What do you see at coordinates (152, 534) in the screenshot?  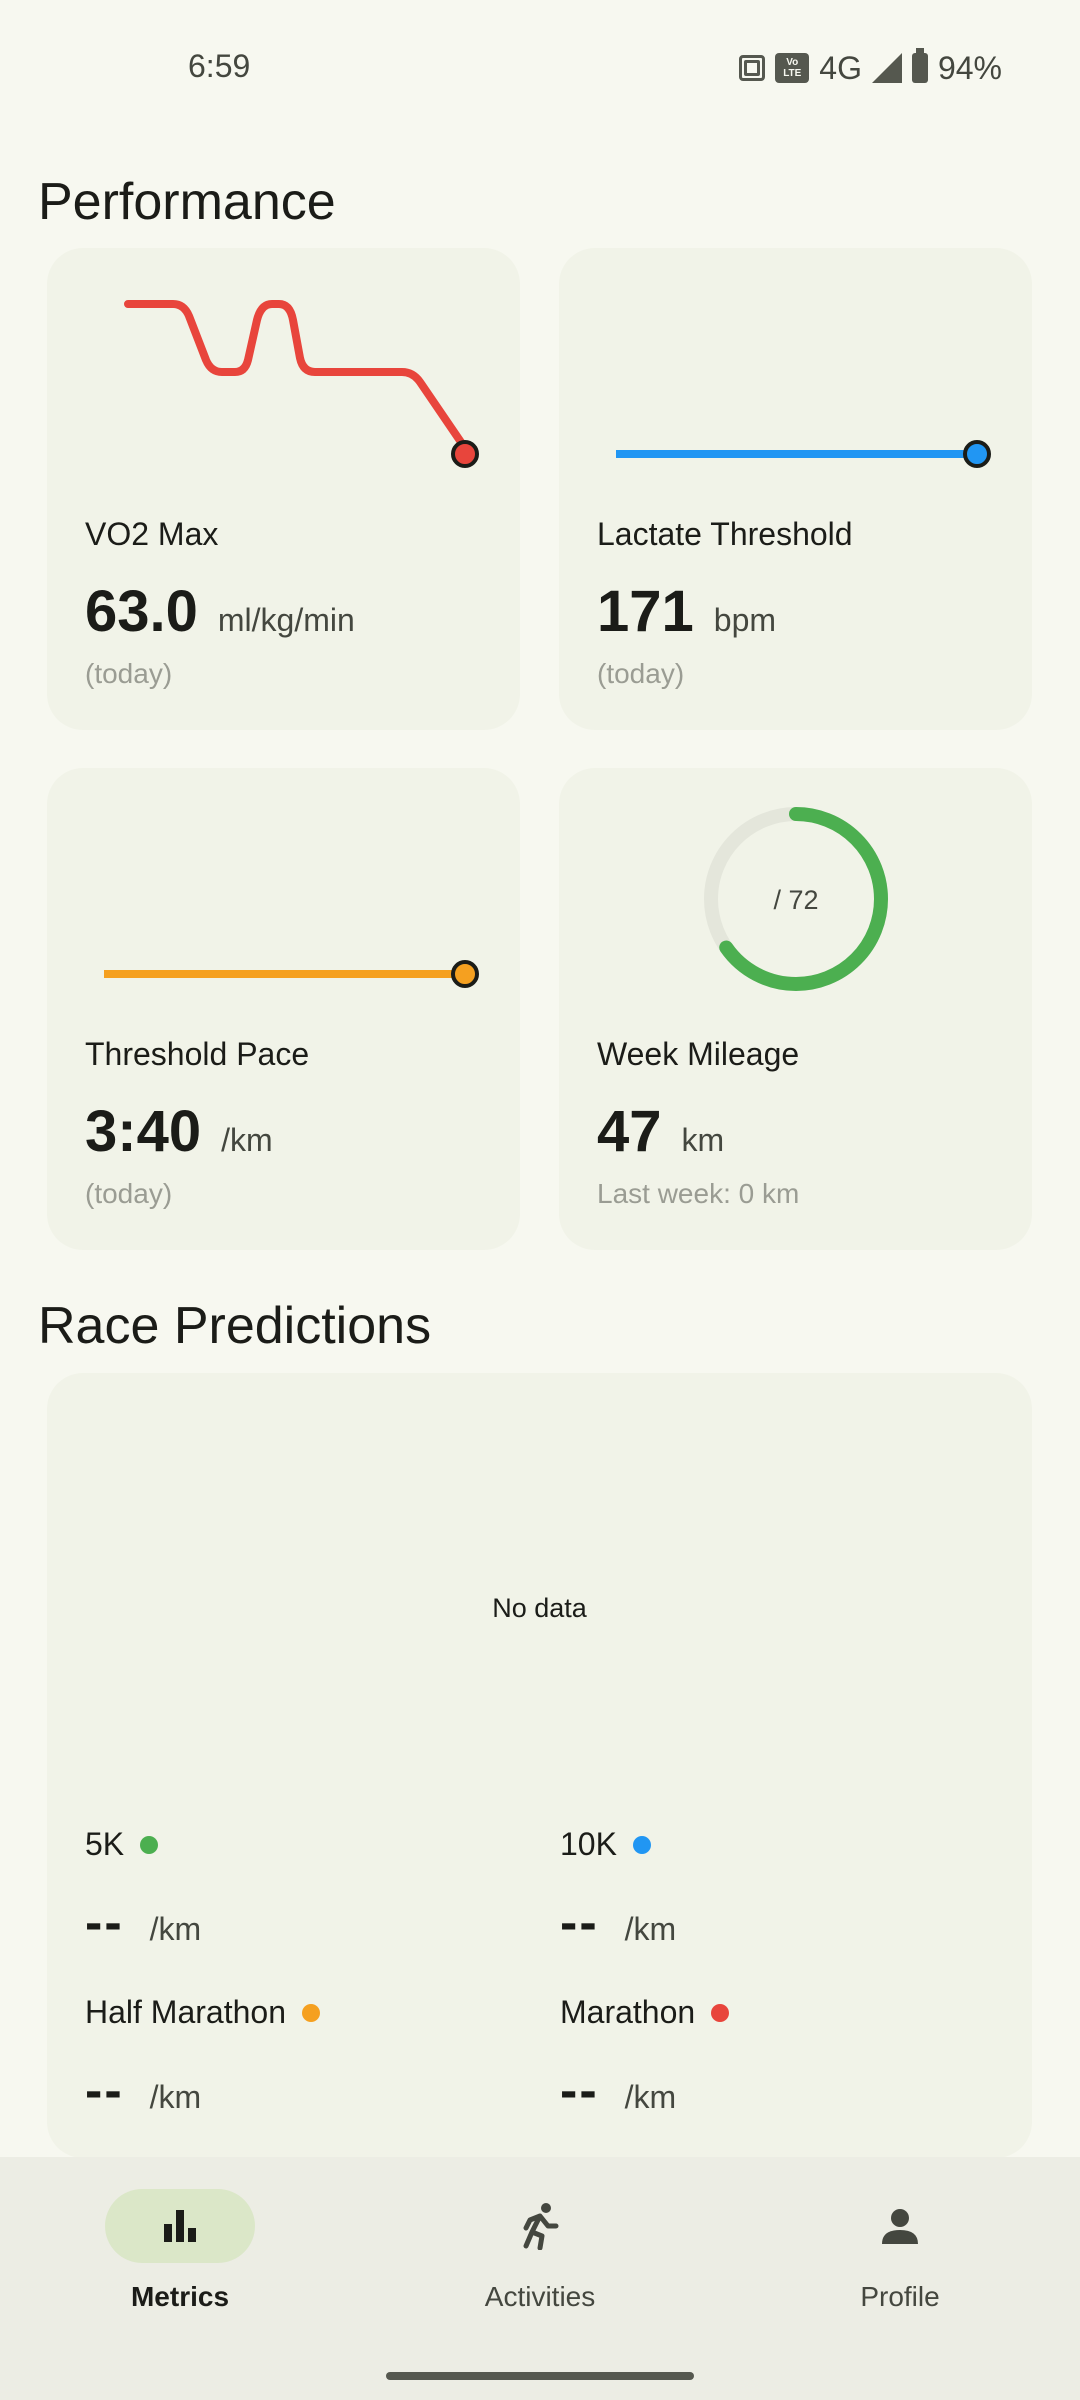 I see `vo2max-label: VO2 Max` at bounding box center [152, 534].